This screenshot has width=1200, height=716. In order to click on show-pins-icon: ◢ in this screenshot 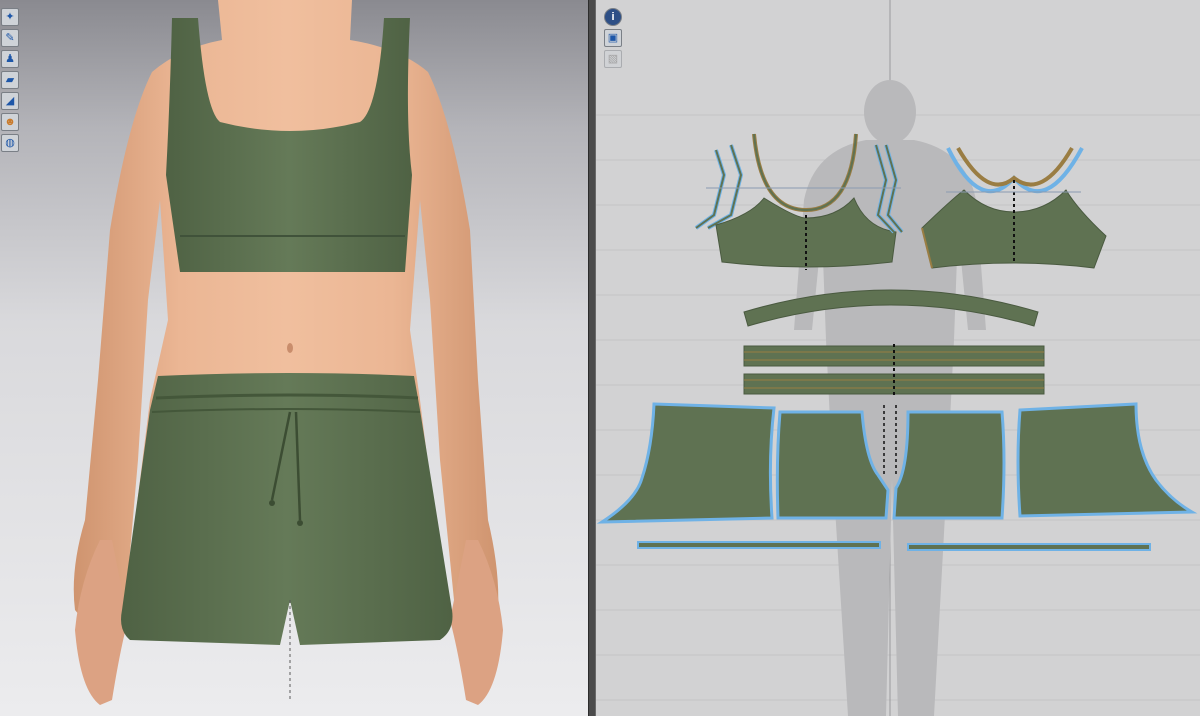, I will do `click(10, 101)`.